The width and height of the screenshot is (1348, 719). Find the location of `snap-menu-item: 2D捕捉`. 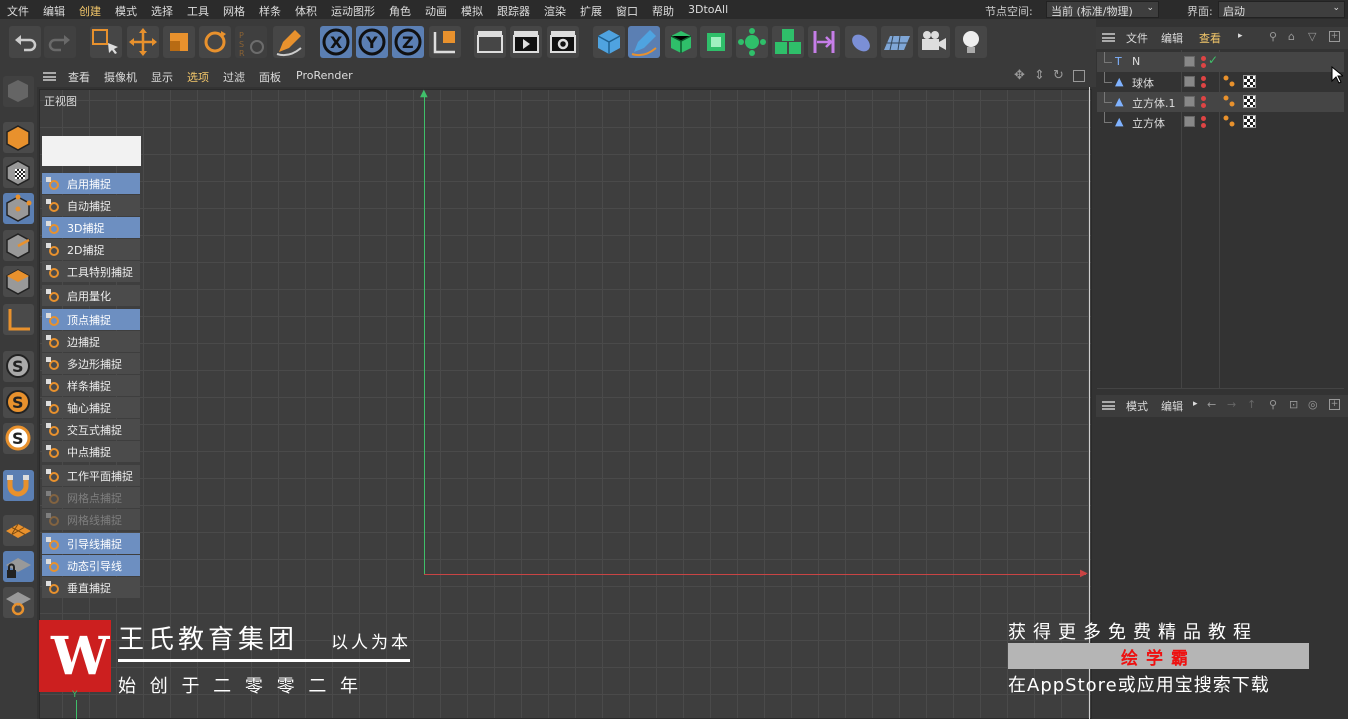

snap-menu-item: 2D捕捉 is located at coordinates (91, 249).